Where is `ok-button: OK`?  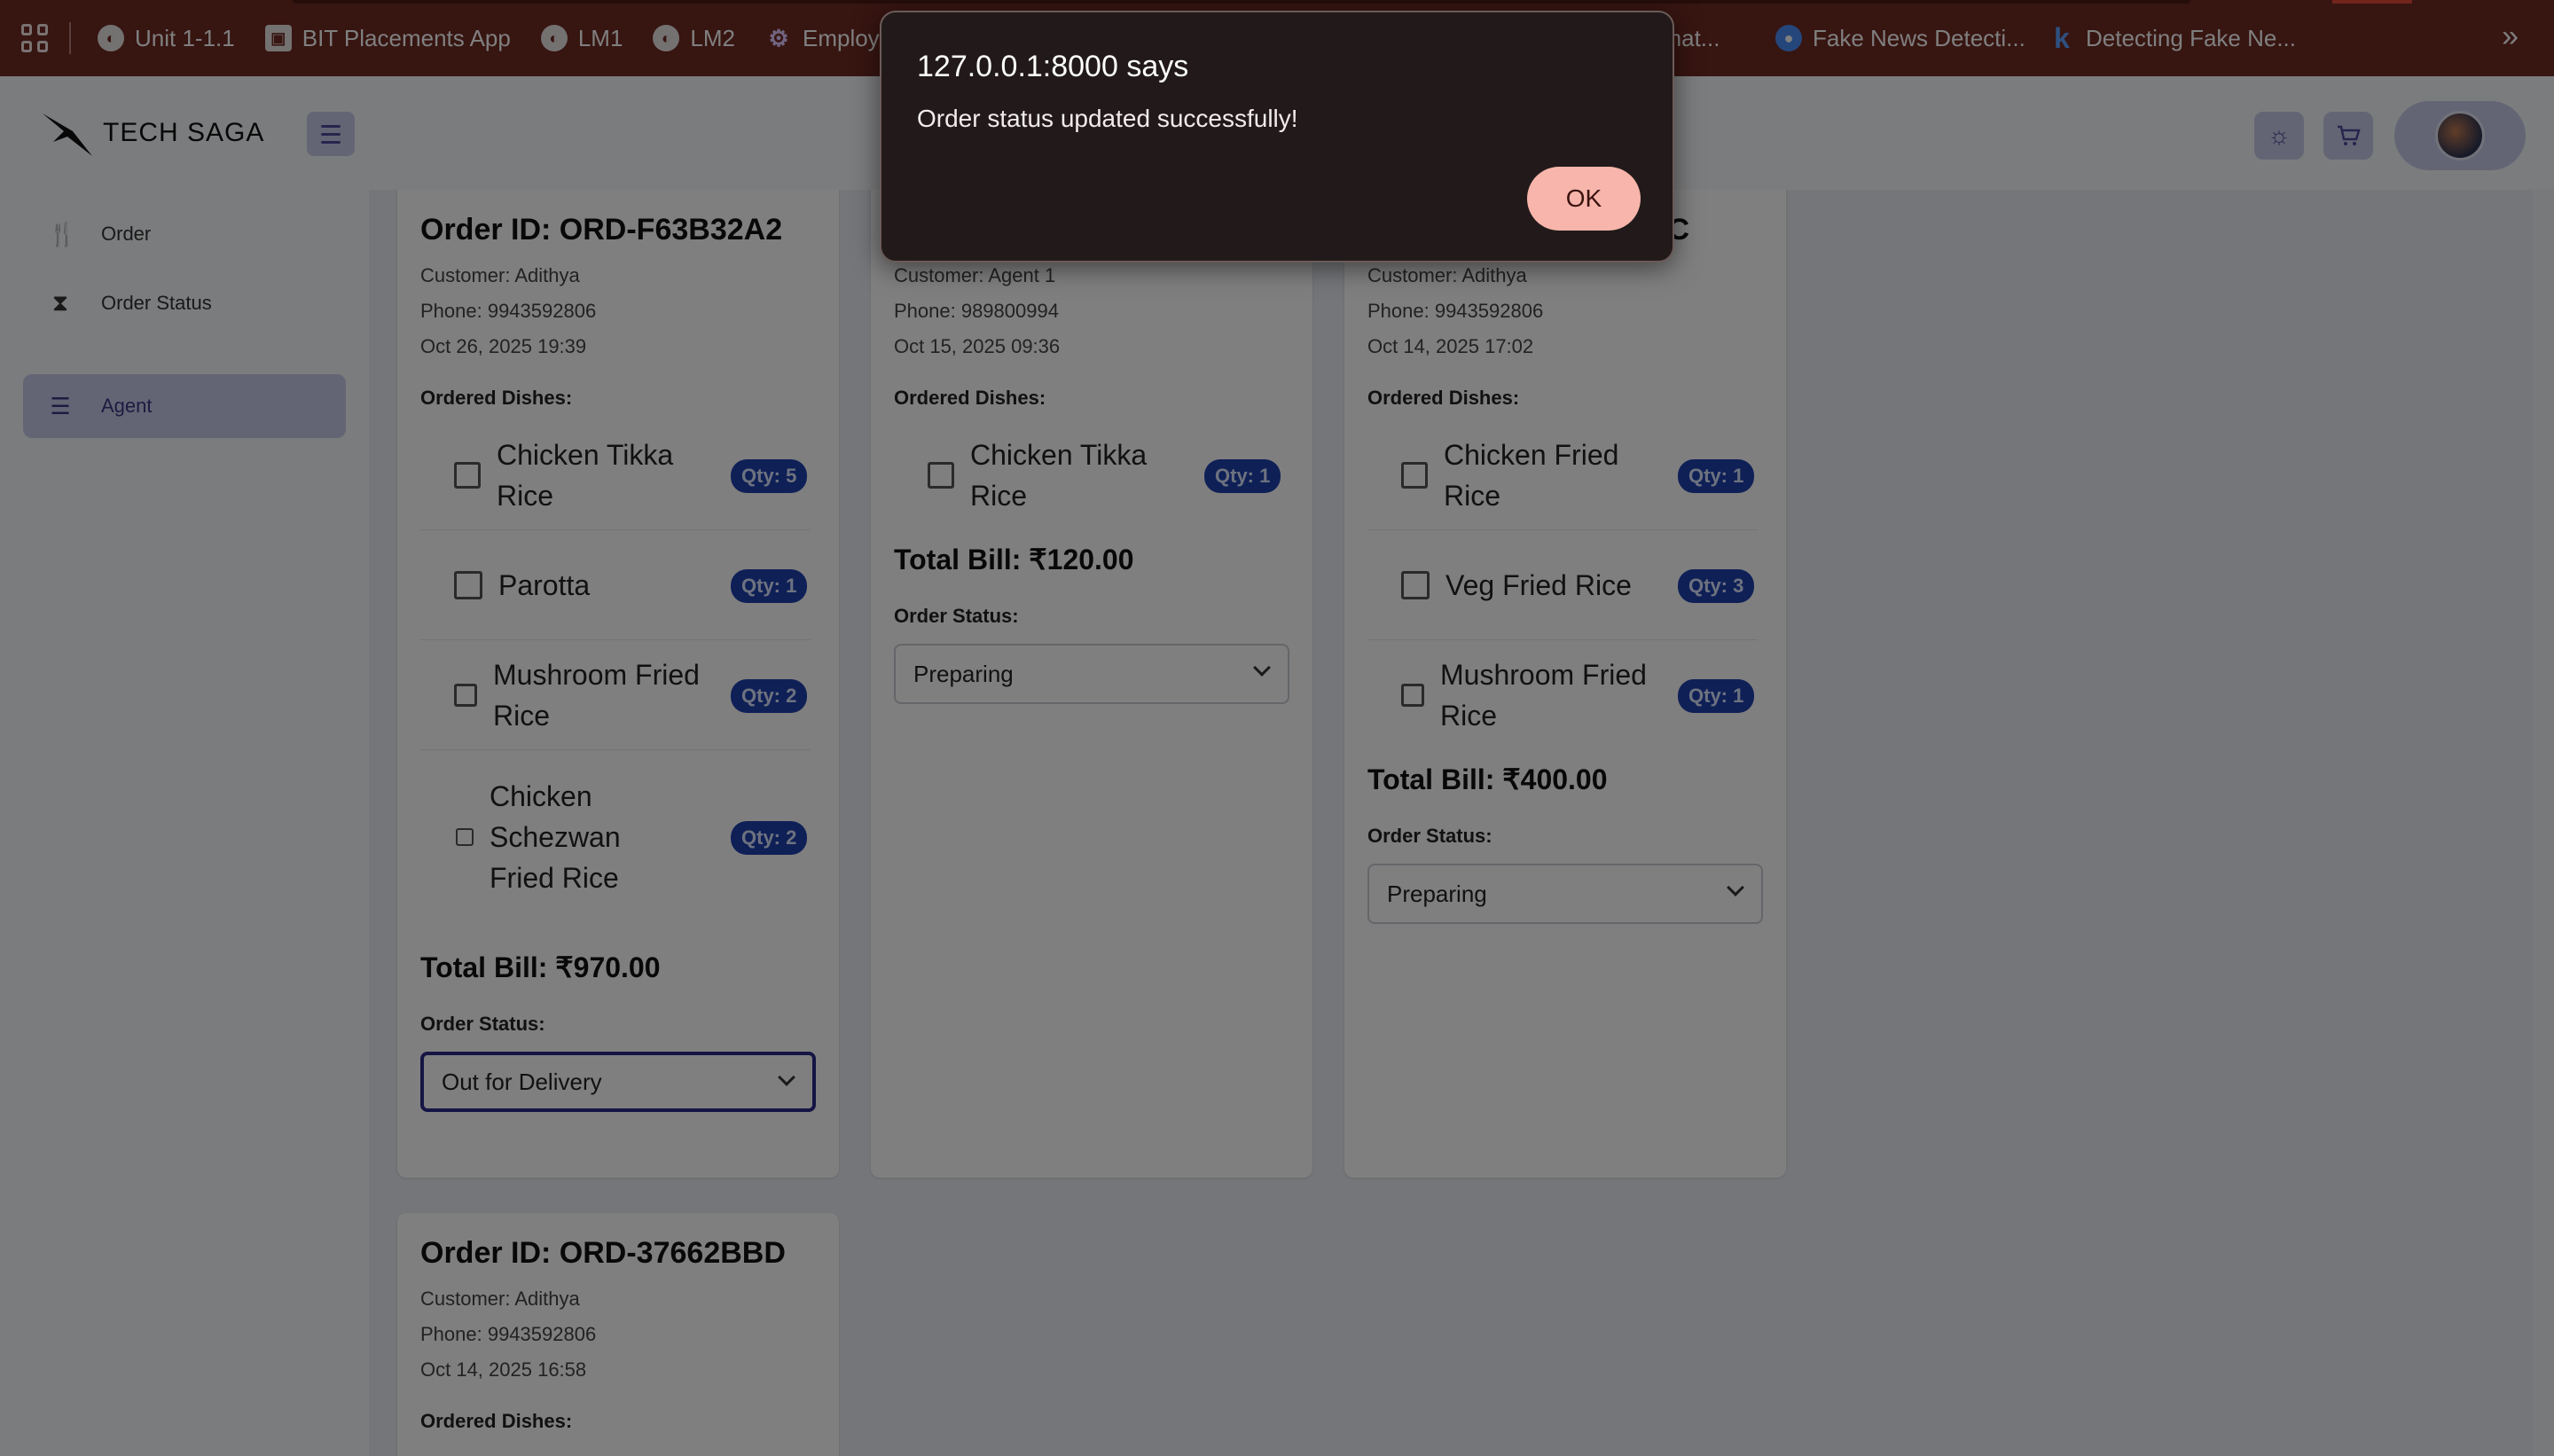
ok-button: OK is located at coordinates (1584, 199).